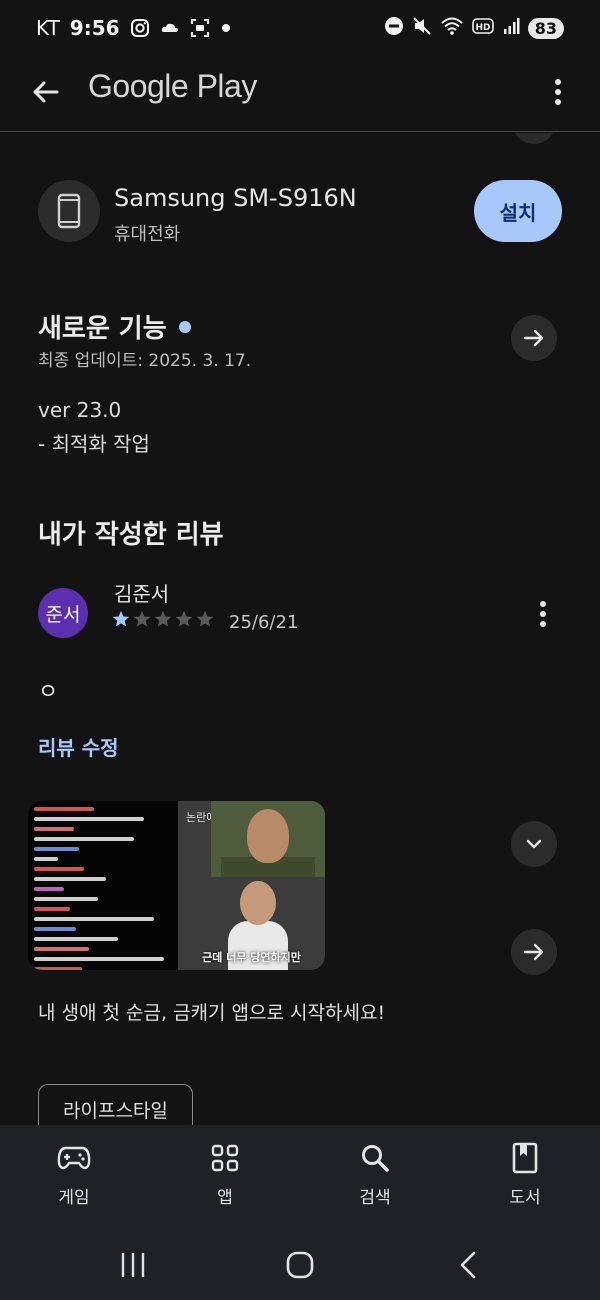 The height and width of the screenshot is (1300, 600). I want to click on search-icon, so click(375, 1158).